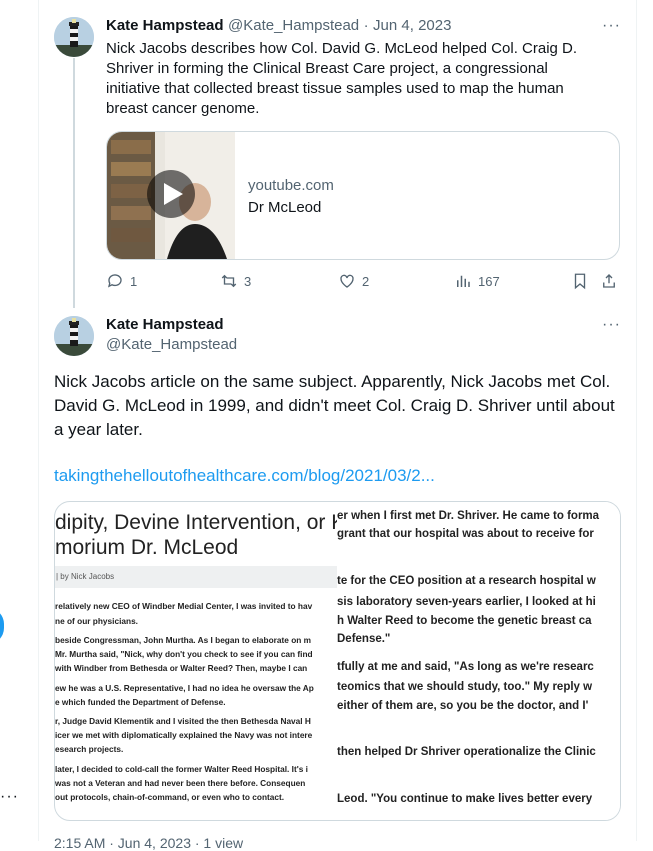 This screenshot has width=653, height=851. Describe the element at coordinates (248, 281) in the screenshot. I see `repost-count: 3` at that location.